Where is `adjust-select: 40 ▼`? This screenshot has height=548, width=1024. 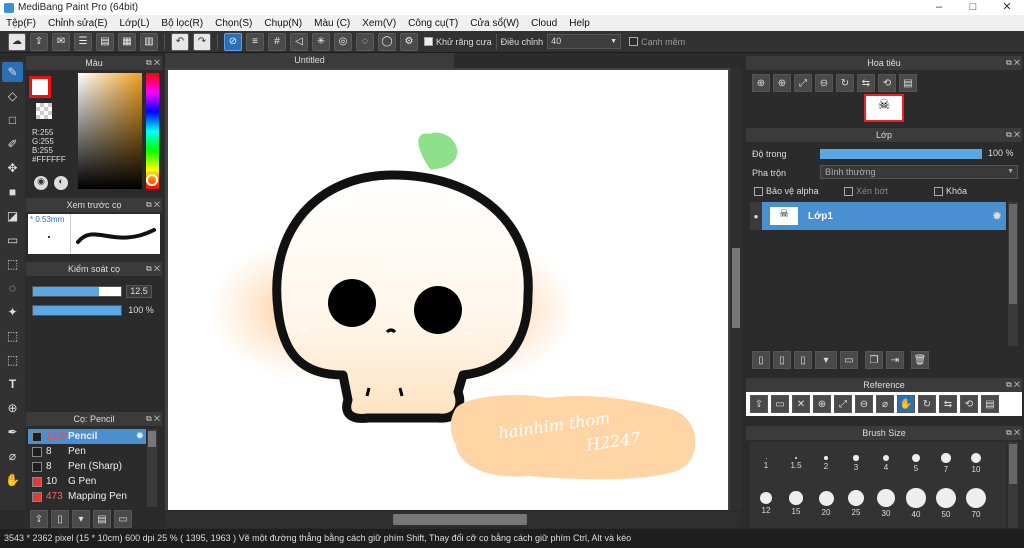
adjust-select: 40 ▼ is located at coordinates (584, 41).